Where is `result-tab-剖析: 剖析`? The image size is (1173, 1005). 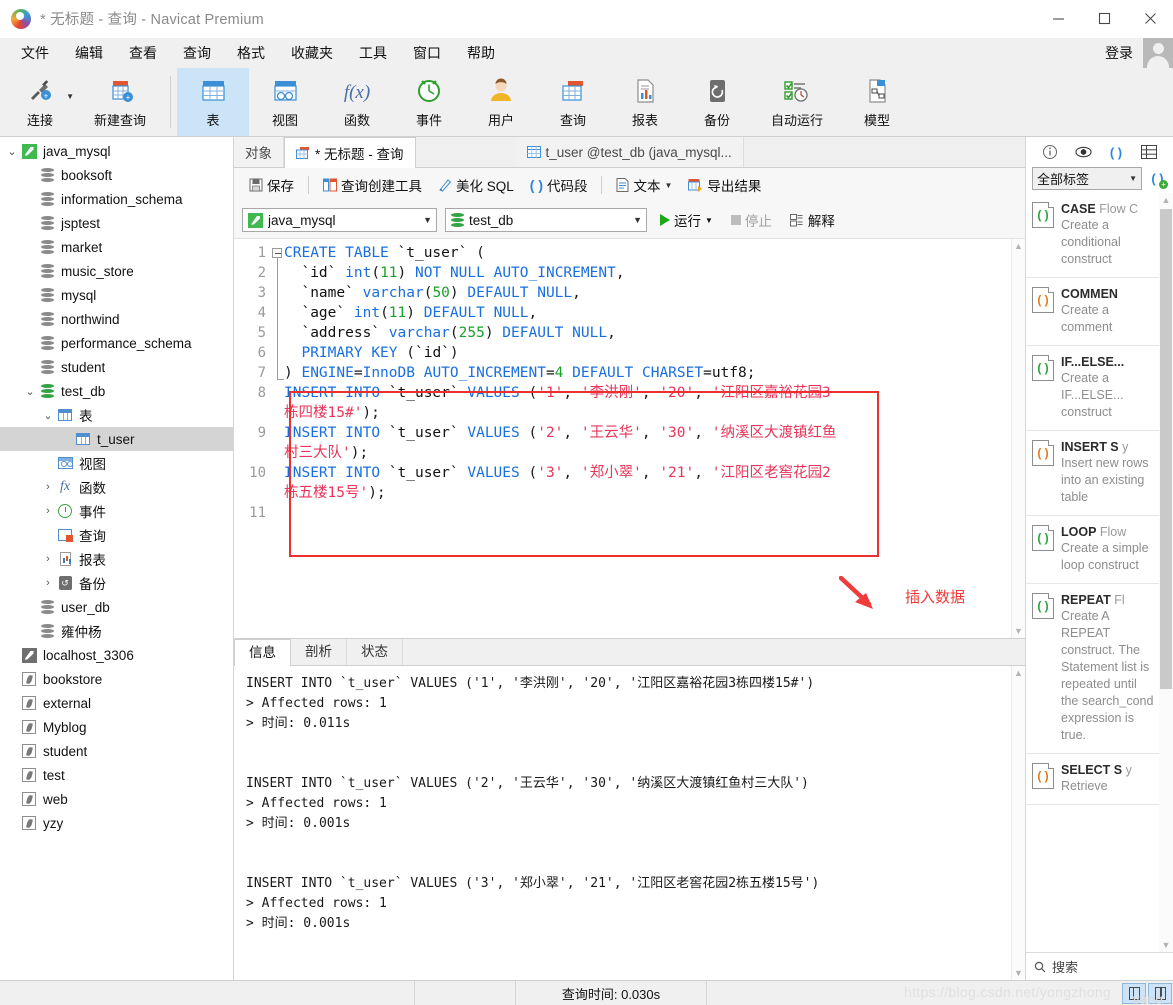
result-tab-剖析: 剖析 is located at coordinates (319, 652).